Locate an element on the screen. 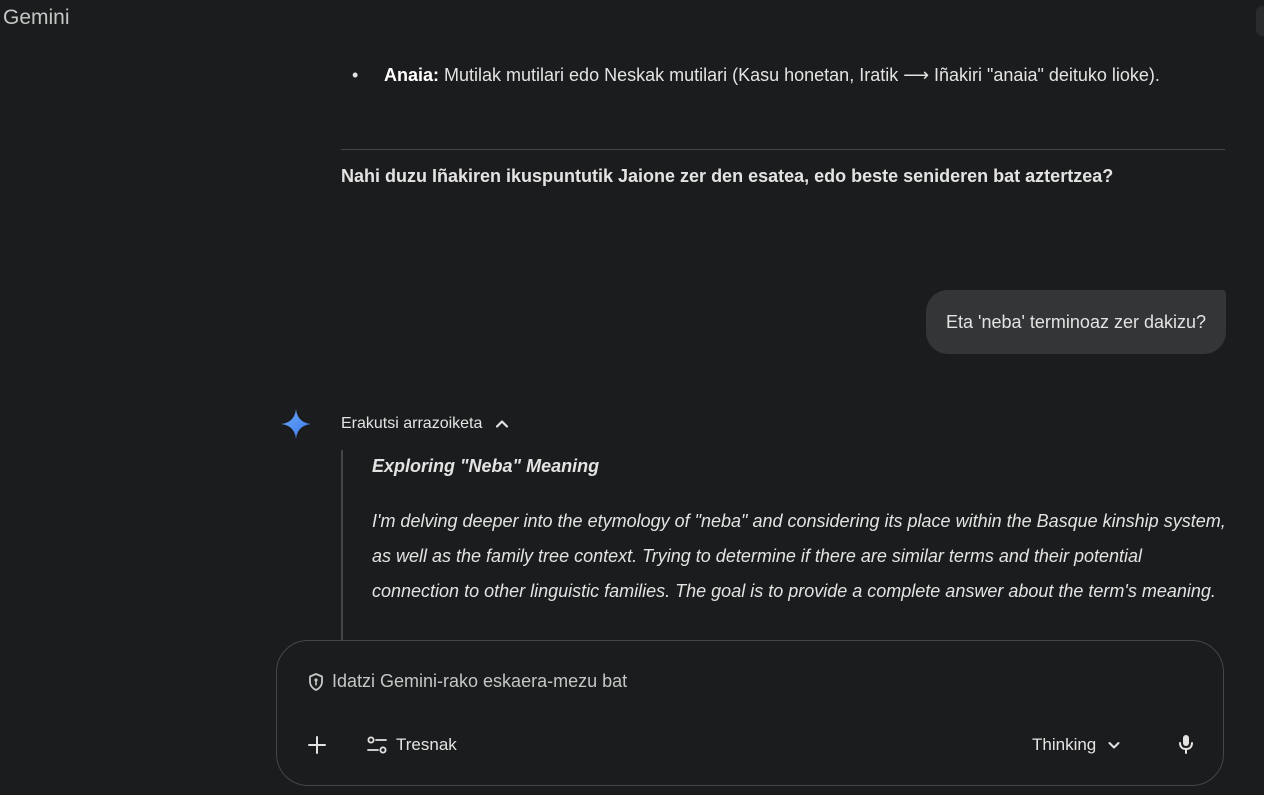  chevron-up-icon is located at coordinates (502, 424).